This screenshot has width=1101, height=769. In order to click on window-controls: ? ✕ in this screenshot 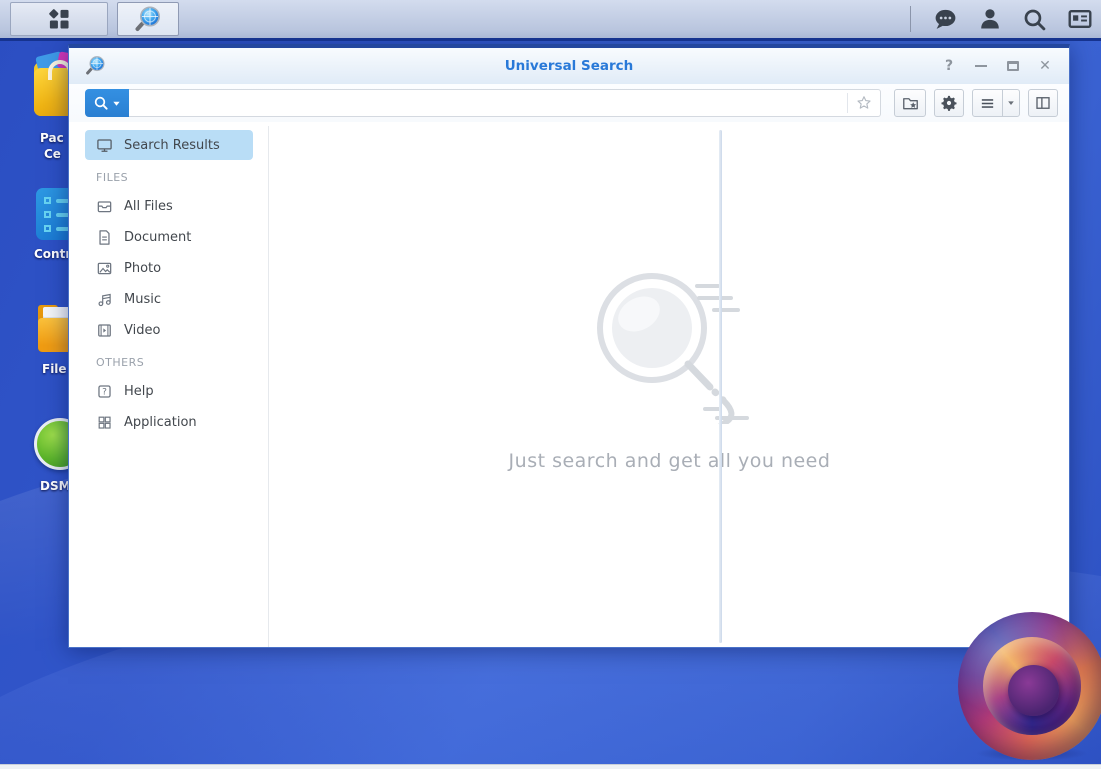, I will do `click(997, 66)`.